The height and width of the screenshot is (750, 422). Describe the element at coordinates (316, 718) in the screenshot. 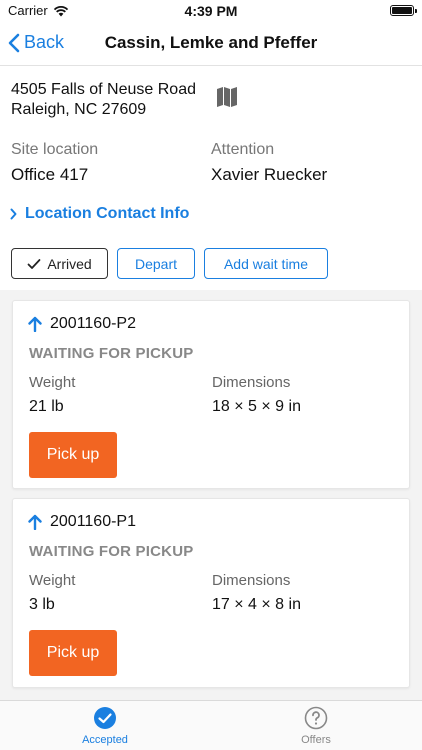

I see `question-circle-icon` at that location.